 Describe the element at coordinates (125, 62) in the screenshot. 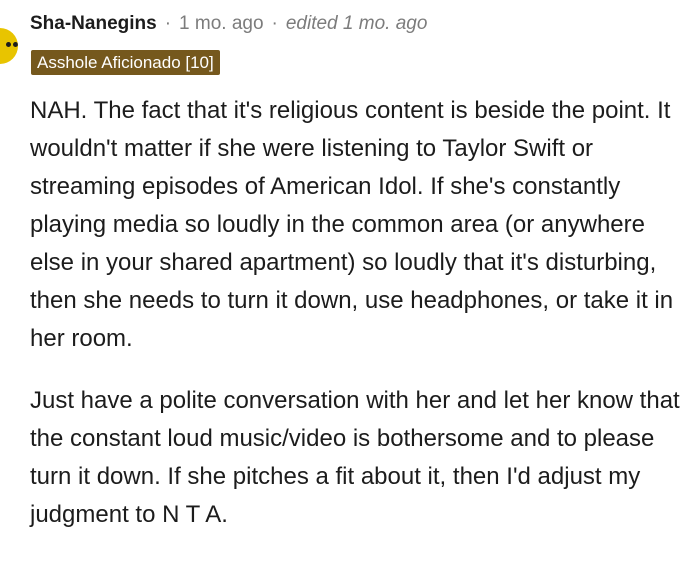

I see `user-flair: Asshole Aficionado [10]` at that location.